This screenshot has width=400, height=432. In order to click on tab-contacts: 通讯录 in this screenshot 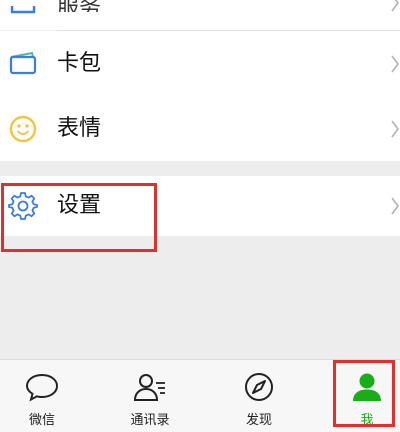, I will do `click(150, 396)`.